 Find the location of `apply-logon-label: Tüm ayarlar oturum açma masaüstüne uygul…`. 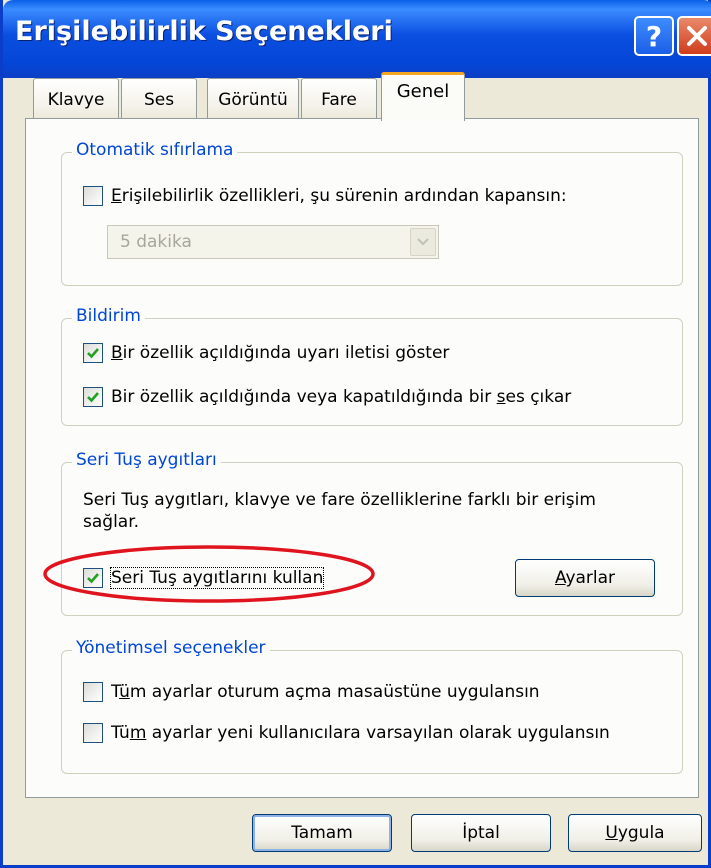

apply-logon-label: Tüm ayarlar oturum açma masaüstüne uygul… is located at coordinates (325, 692).